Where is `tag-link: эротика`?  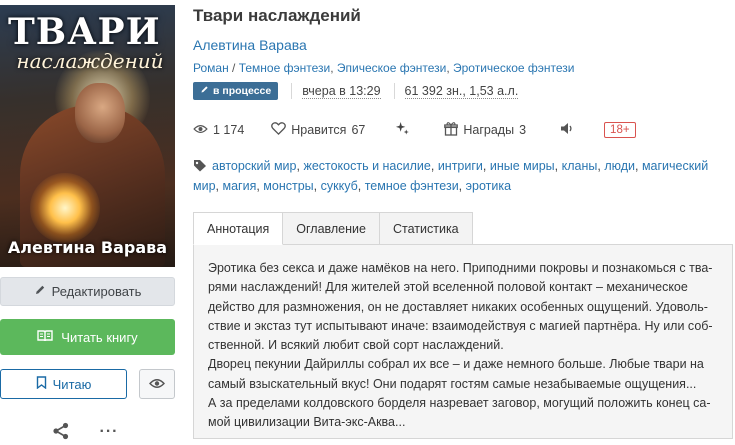
tag-link: эротика is located at coordinates (488, 186).